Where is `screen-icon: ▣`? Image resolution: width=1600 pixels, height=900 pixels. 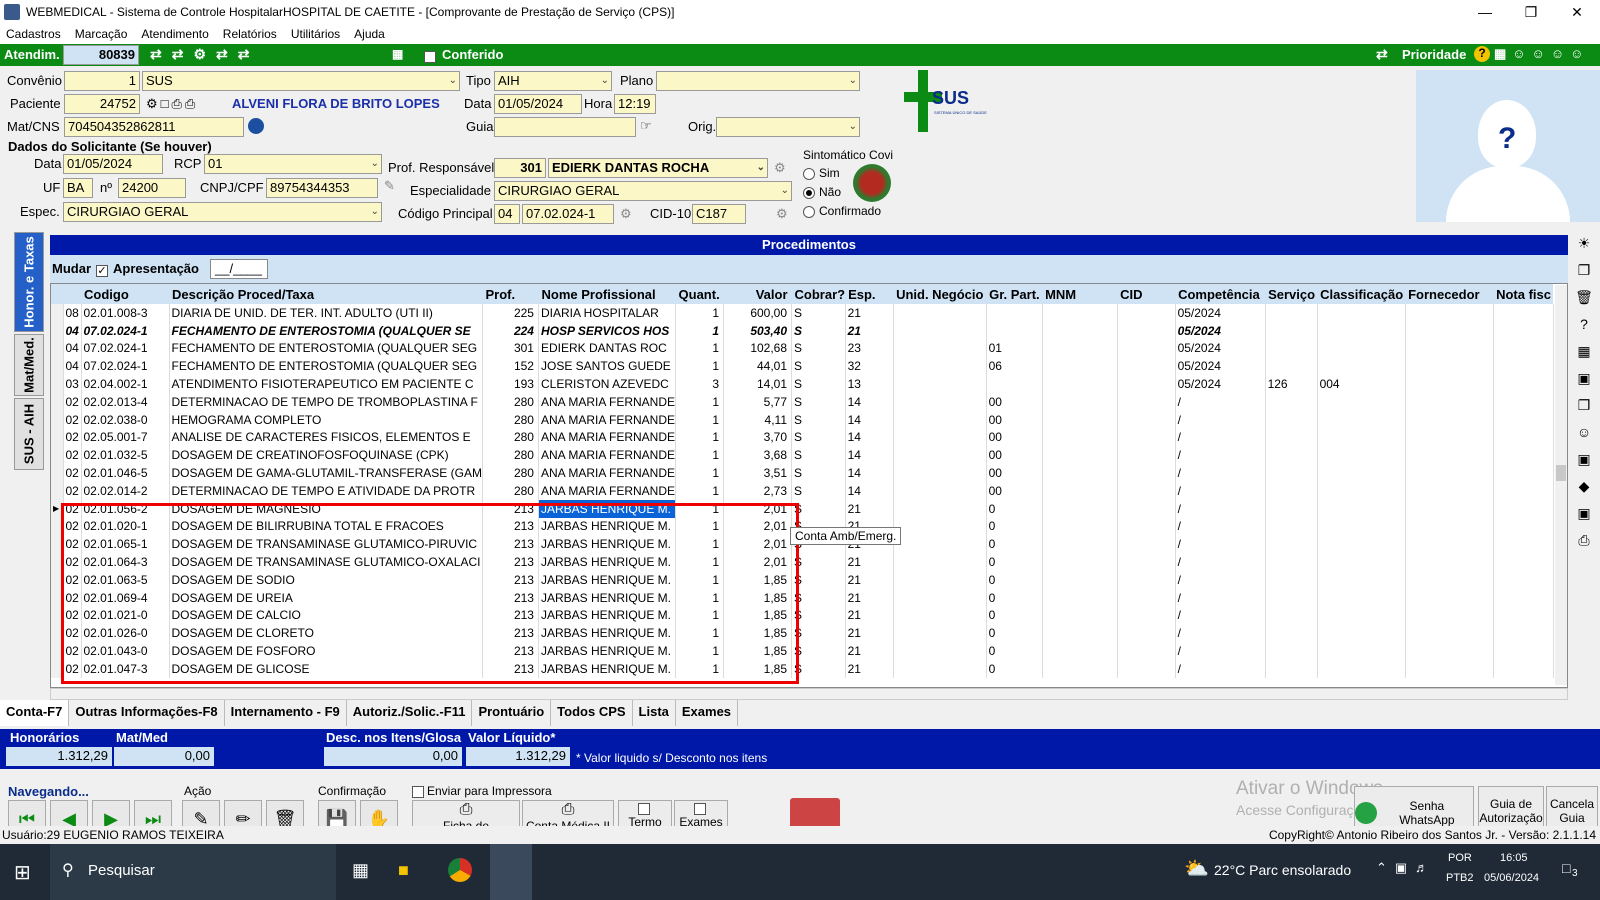 screen-icon: ▣ is located at coordinates (1584, 459).